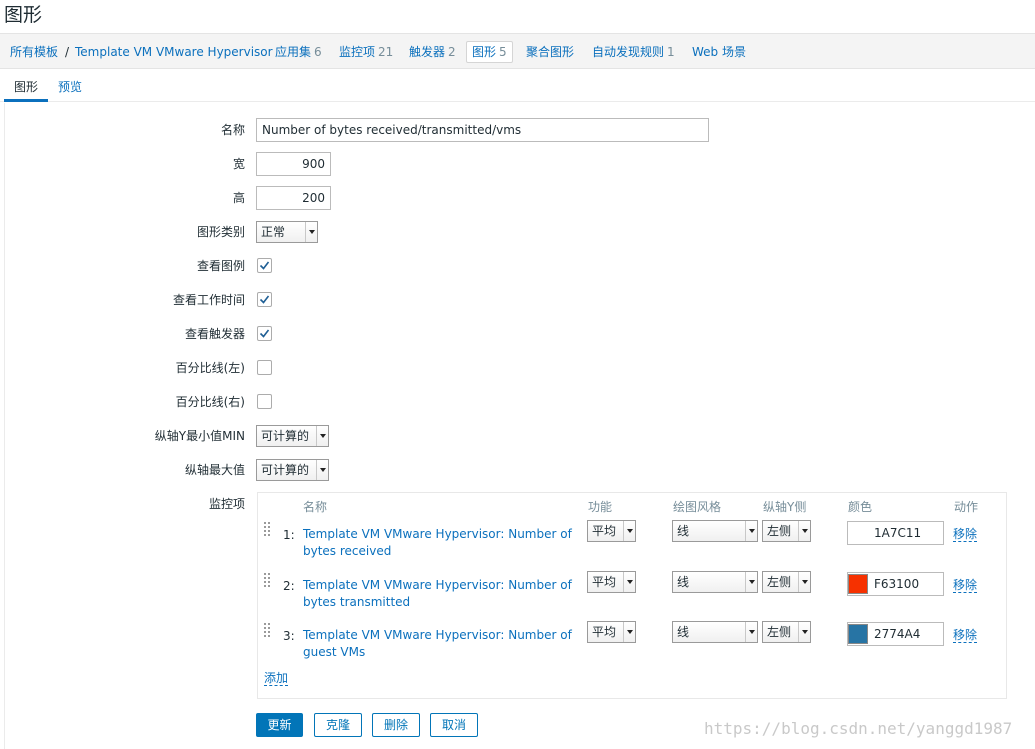 Image resolution: width=1035 pixels, height=749 pixels. What do you see at coordinates (289, 636) in the screenshot?
I see `row-number: 3:` at bounding box center [289, 636].